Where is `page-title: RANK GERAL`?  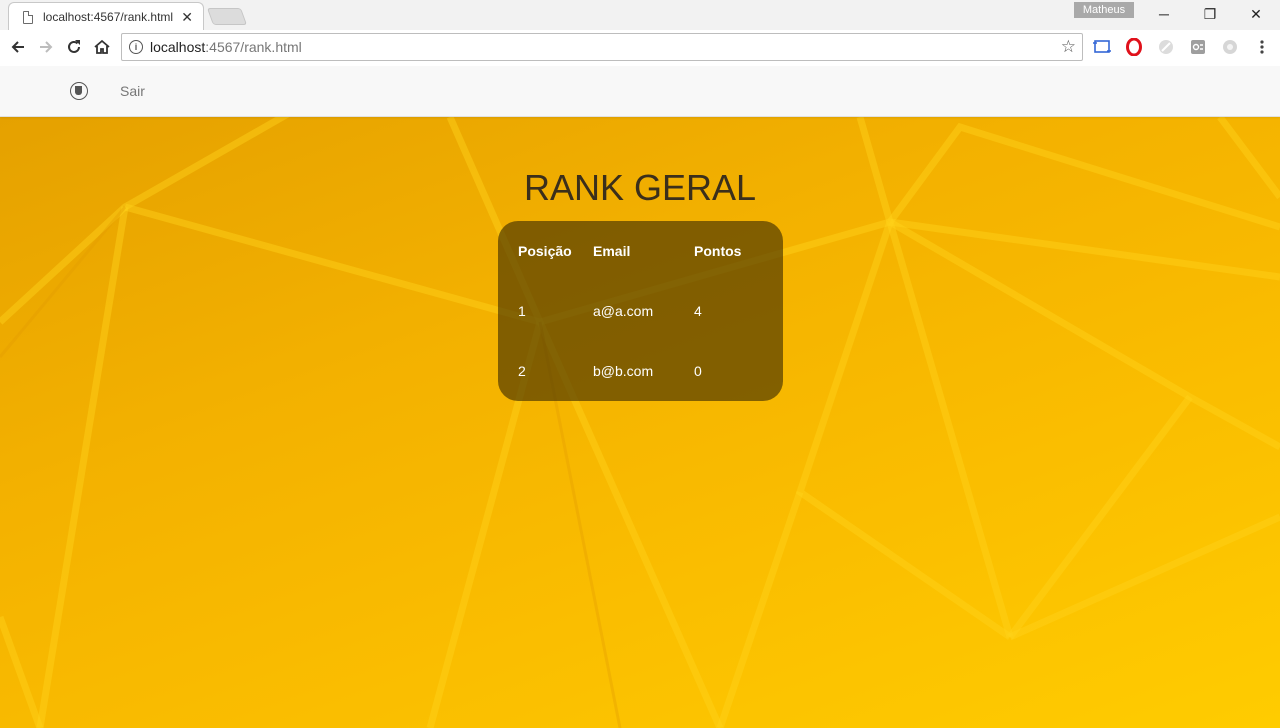
page-title: RANK GERAL is located at coordinates (640, 187).